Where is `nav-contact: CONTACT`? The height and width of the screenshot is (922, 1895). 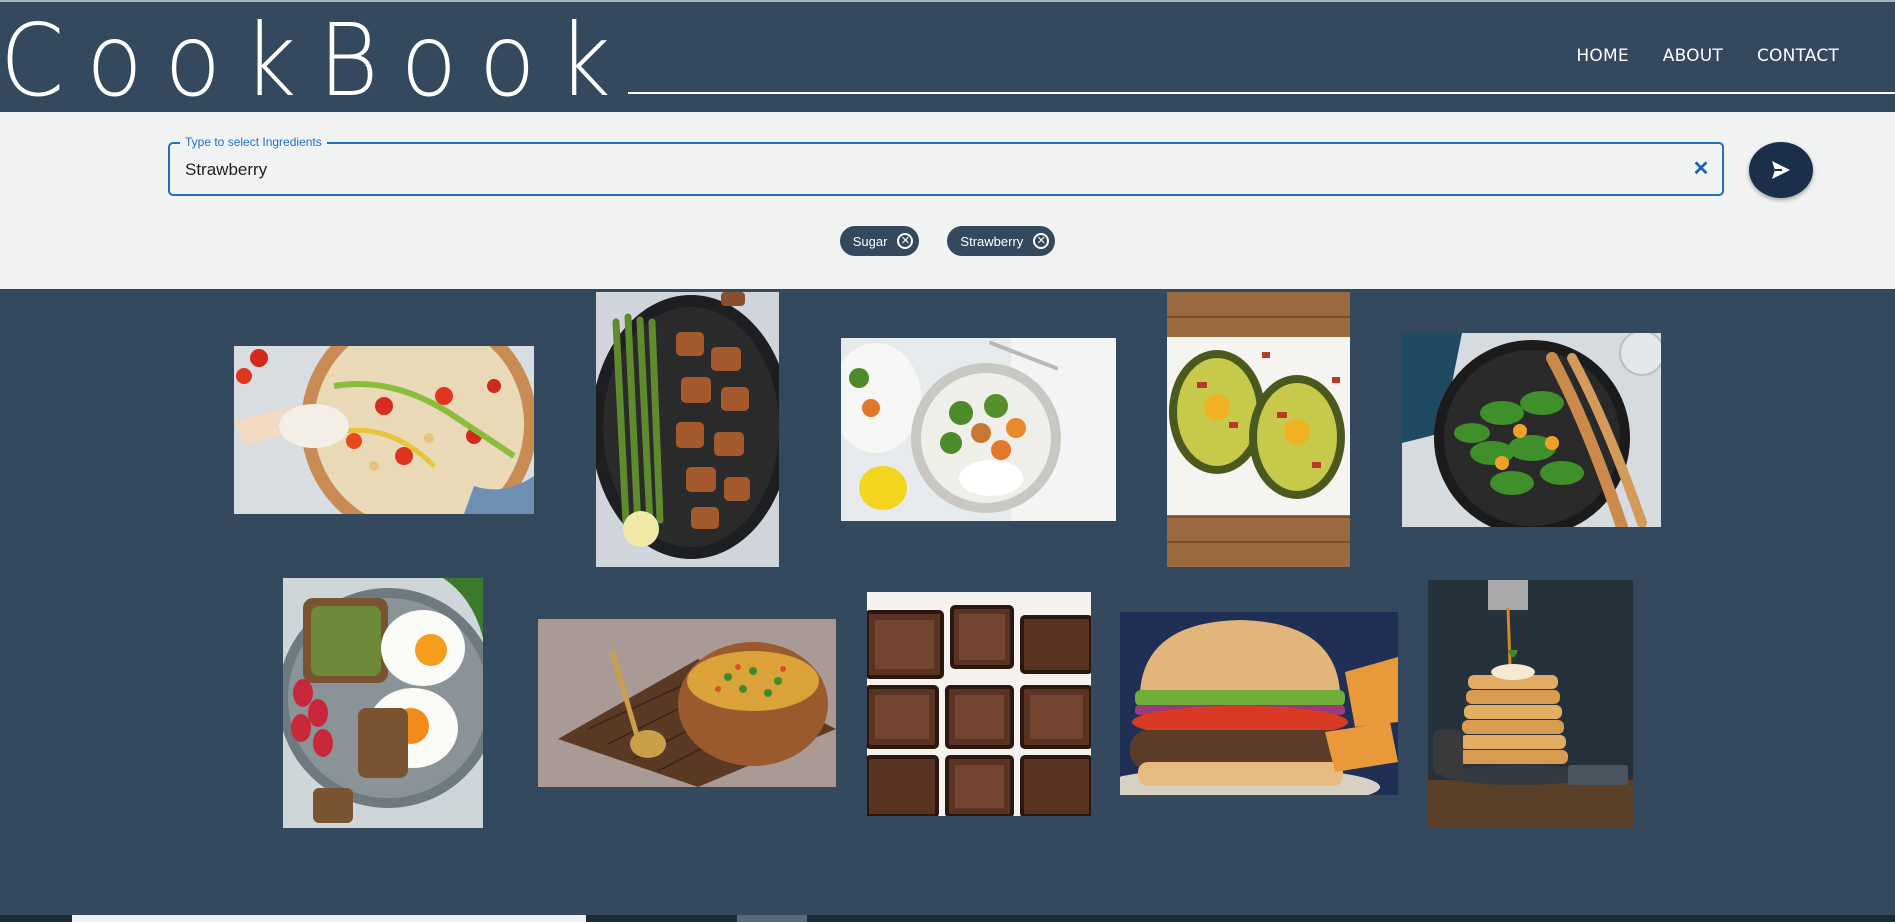 nav-contact: CONTACT is located at coordinates (1798, 56).